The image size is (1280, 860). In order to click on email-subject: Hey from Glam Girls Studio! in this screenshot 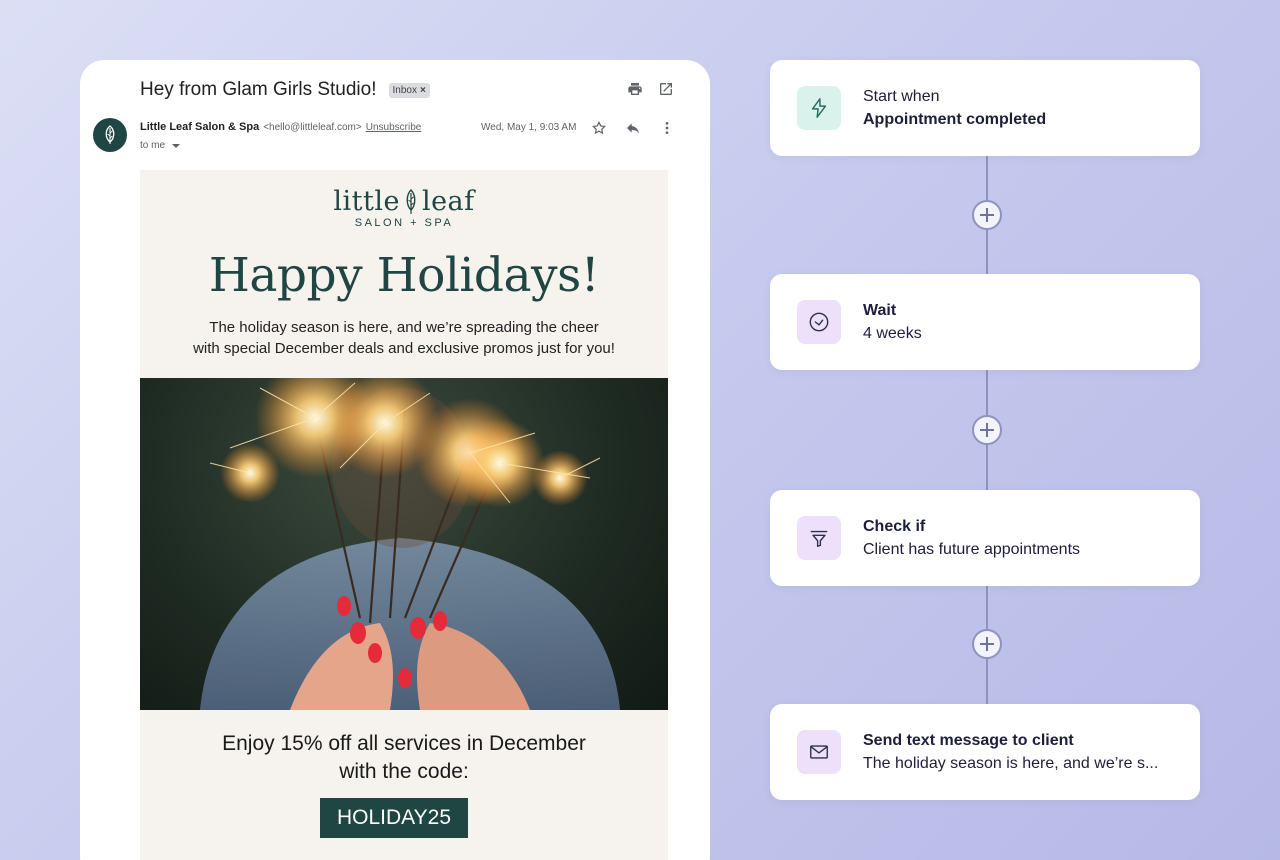, I will do `click(258, 89)`.